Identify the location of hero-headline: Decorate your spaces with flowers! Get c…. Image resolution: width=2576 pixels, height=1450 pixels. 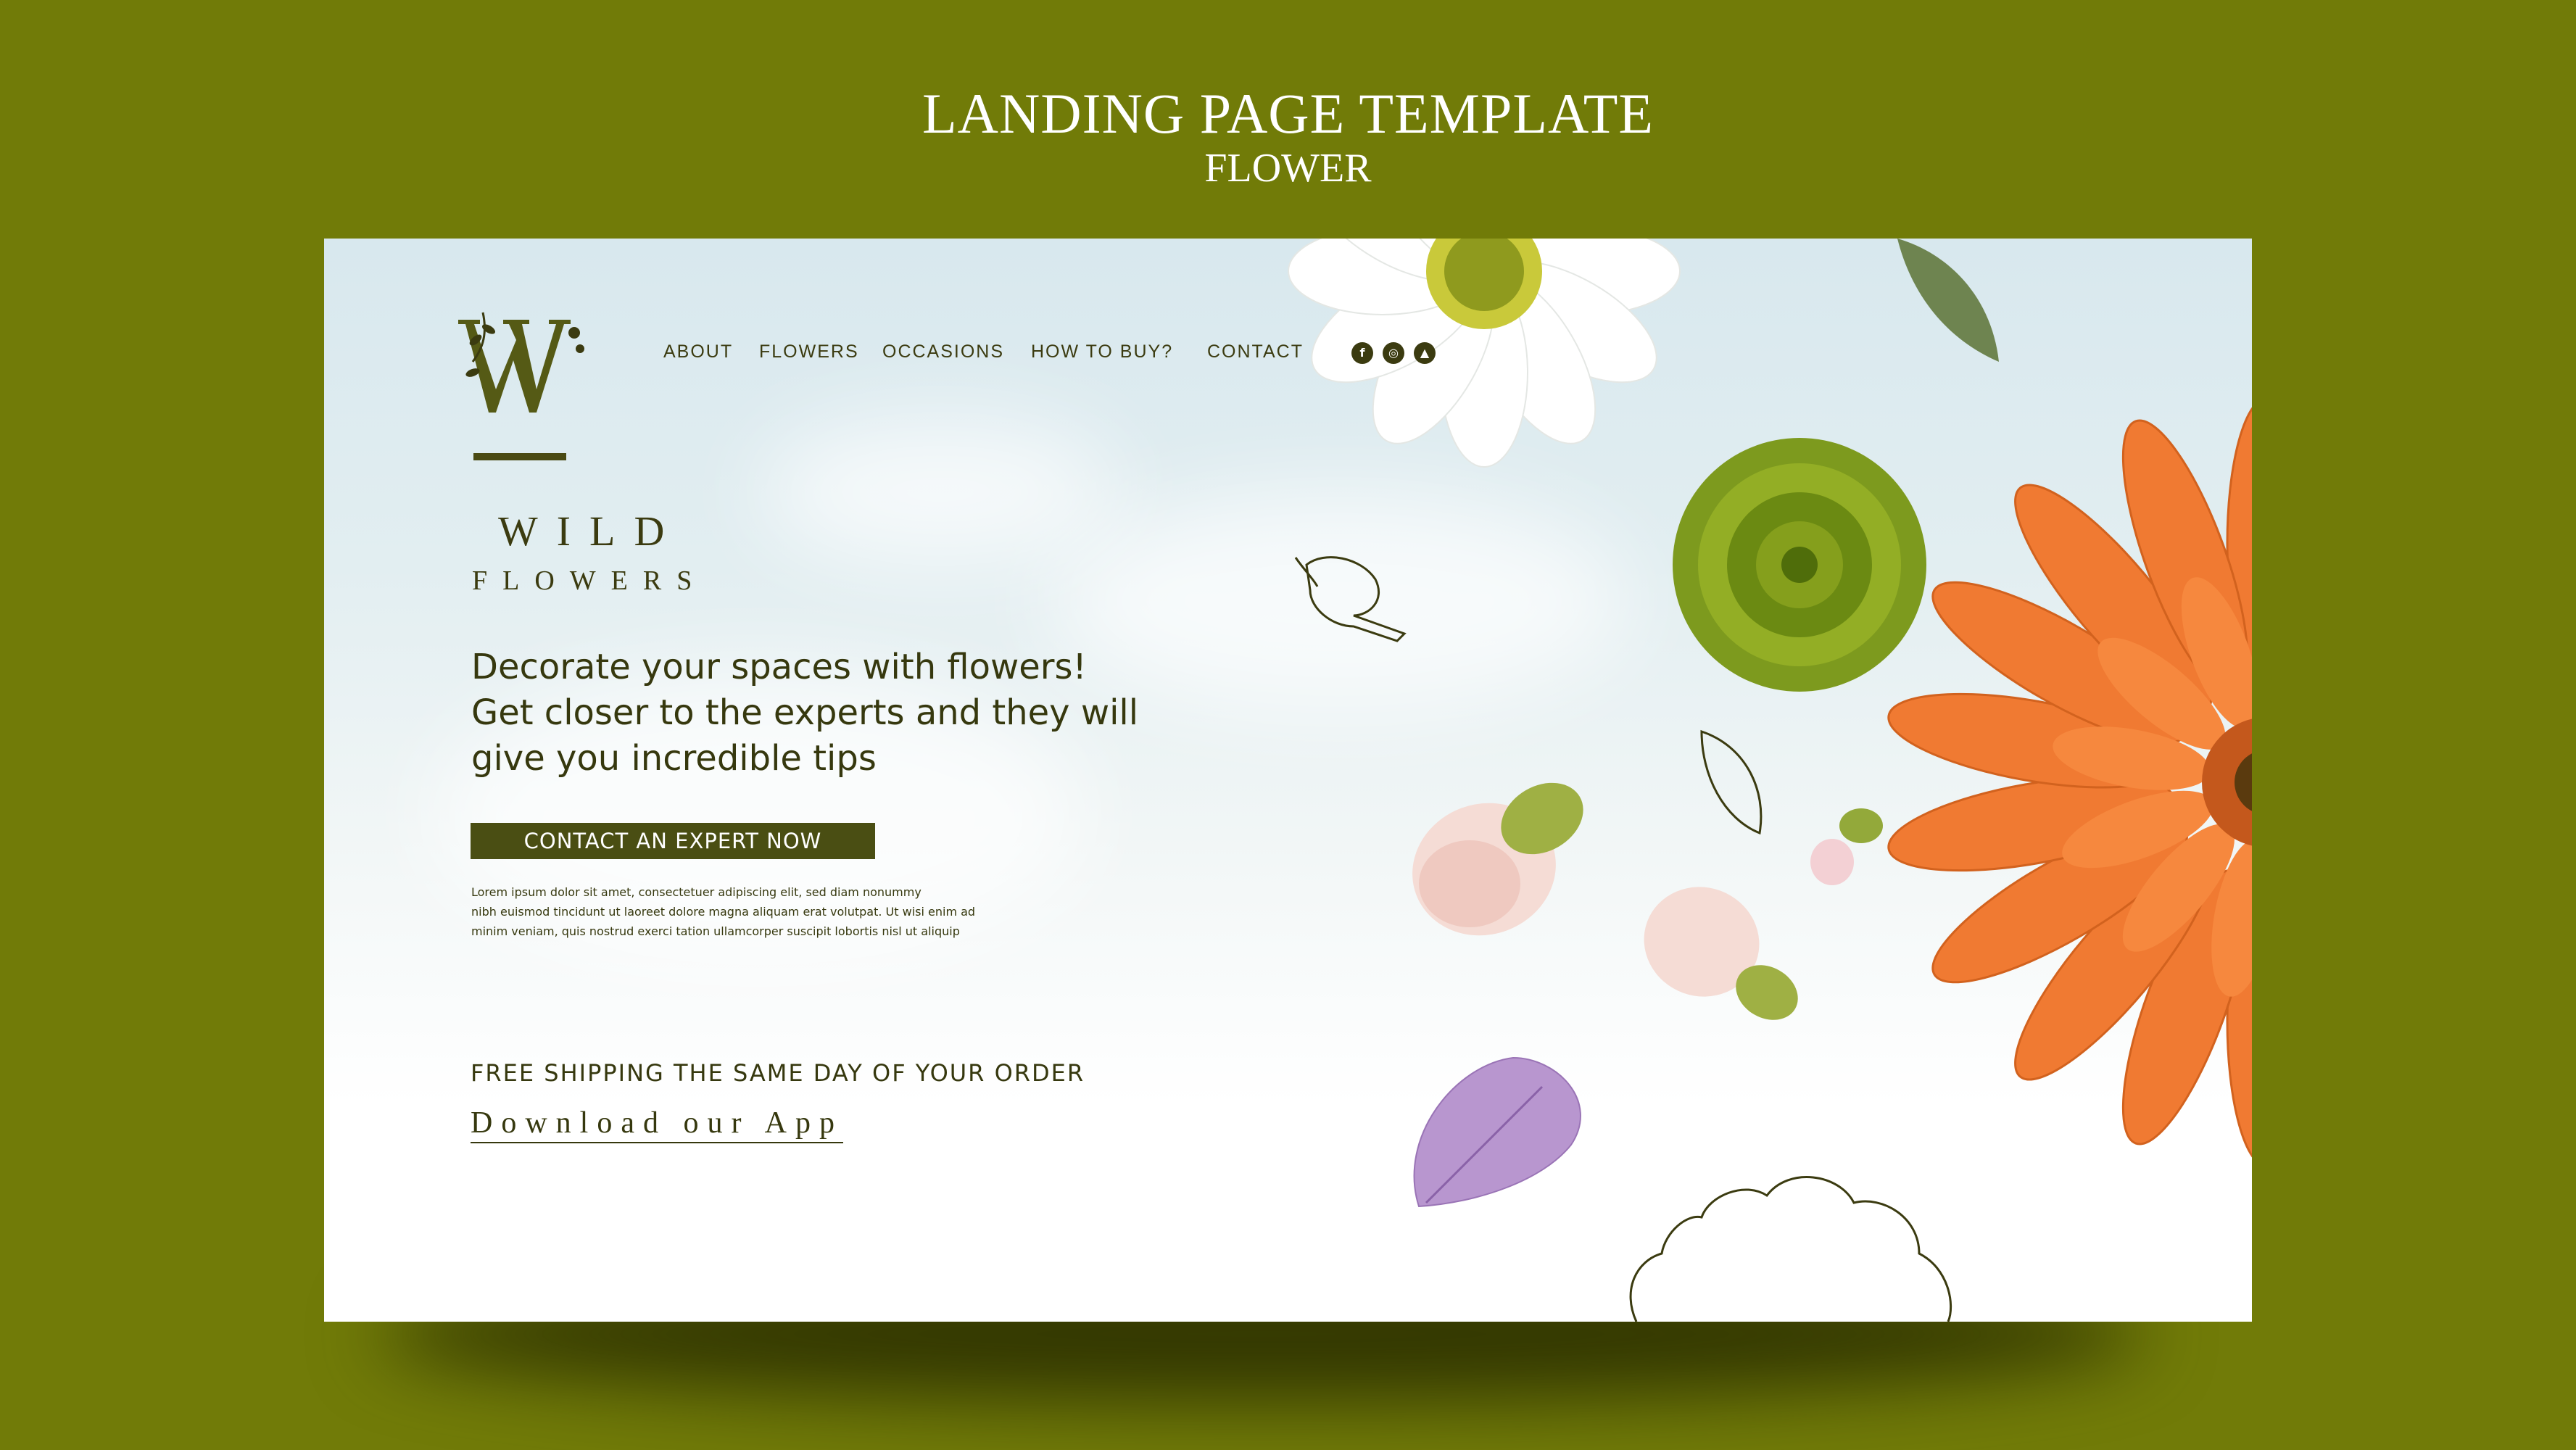
(856, 713).